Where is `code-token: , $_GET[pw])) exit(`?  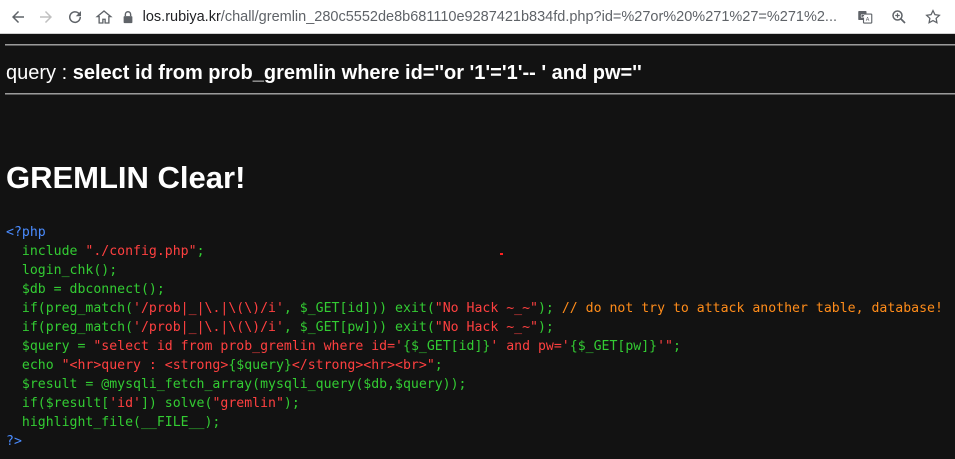
code-token: , $_GET[pw])) exit( is located at coordinates (359, 327).